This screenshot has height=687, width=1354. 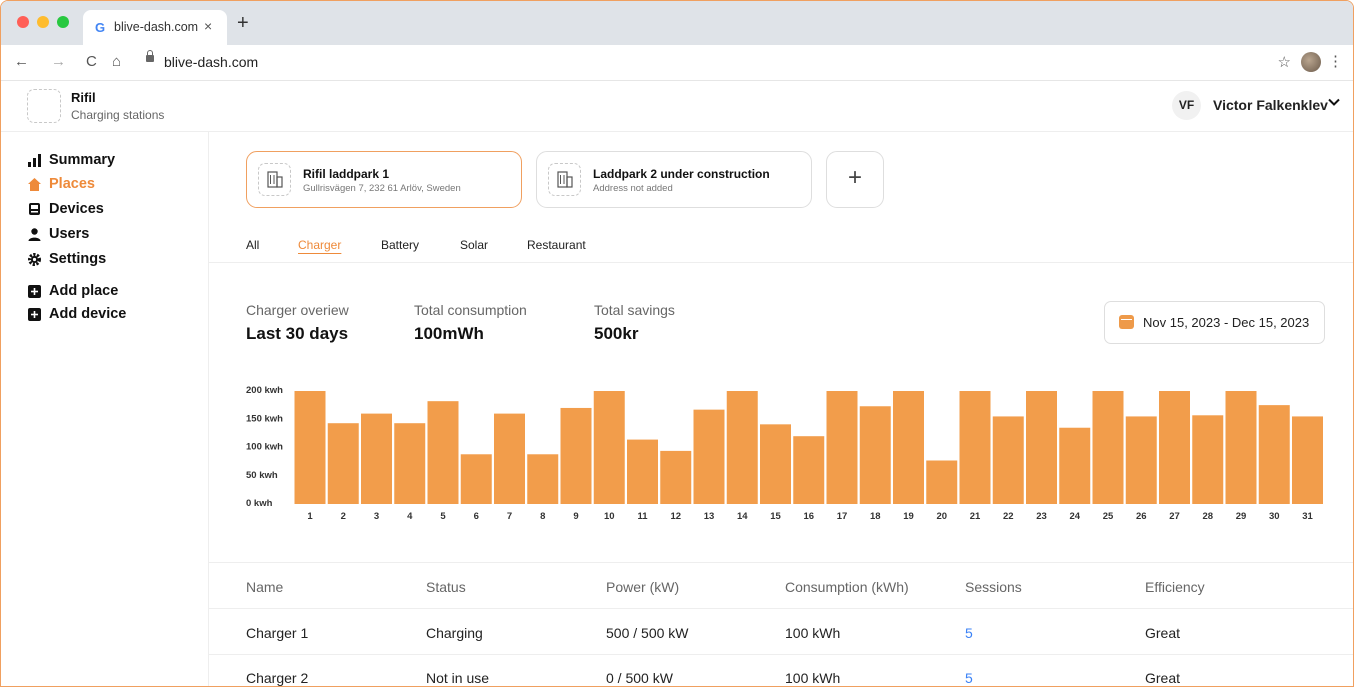 What do you see at coordinates (264, 390) in the screenshot?
I see `y-tick-label: 200 kwh` at bounding box center [264, 390].